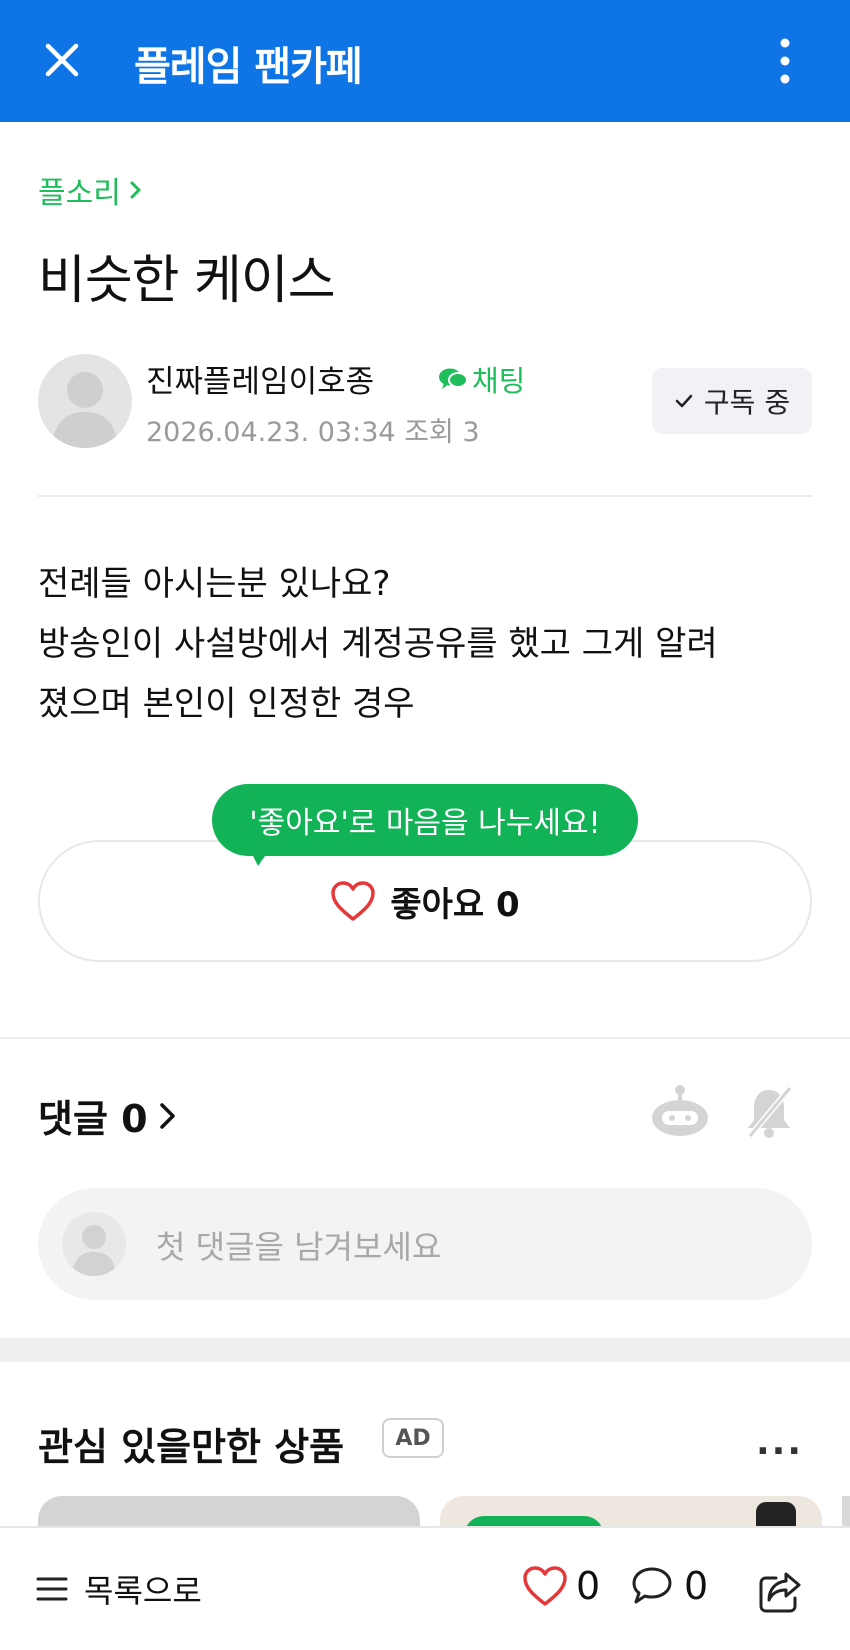 This screenshot has height=1650, width=850. What do you see at coordinates (680, 1112) in the screenshot?
I see `bot-icon` at bounding box center [680, 1112].